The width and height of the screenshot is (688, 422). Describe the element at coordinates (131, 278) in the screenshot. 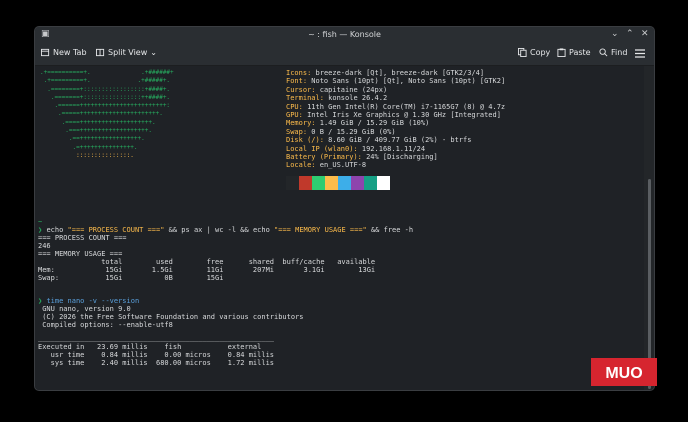

I see `output-line: Swap: 15Gi 0B 15Gi` at that location.